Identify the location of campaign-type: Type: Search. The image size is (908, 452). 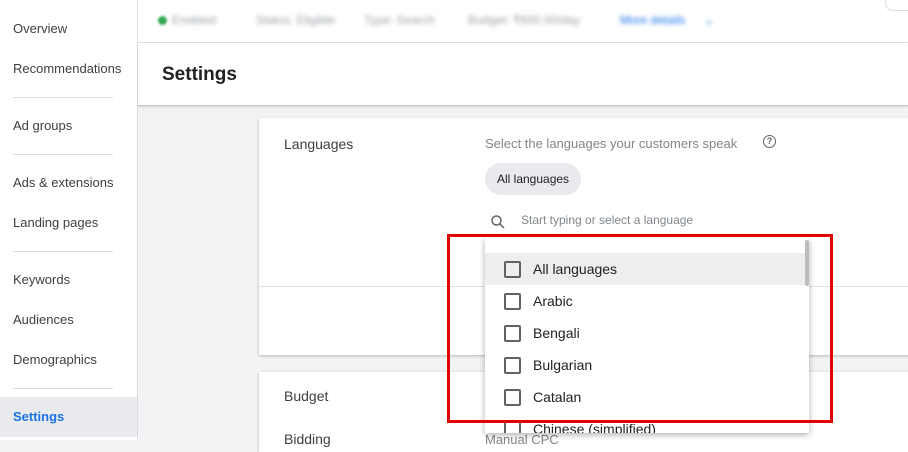
(399, 20).